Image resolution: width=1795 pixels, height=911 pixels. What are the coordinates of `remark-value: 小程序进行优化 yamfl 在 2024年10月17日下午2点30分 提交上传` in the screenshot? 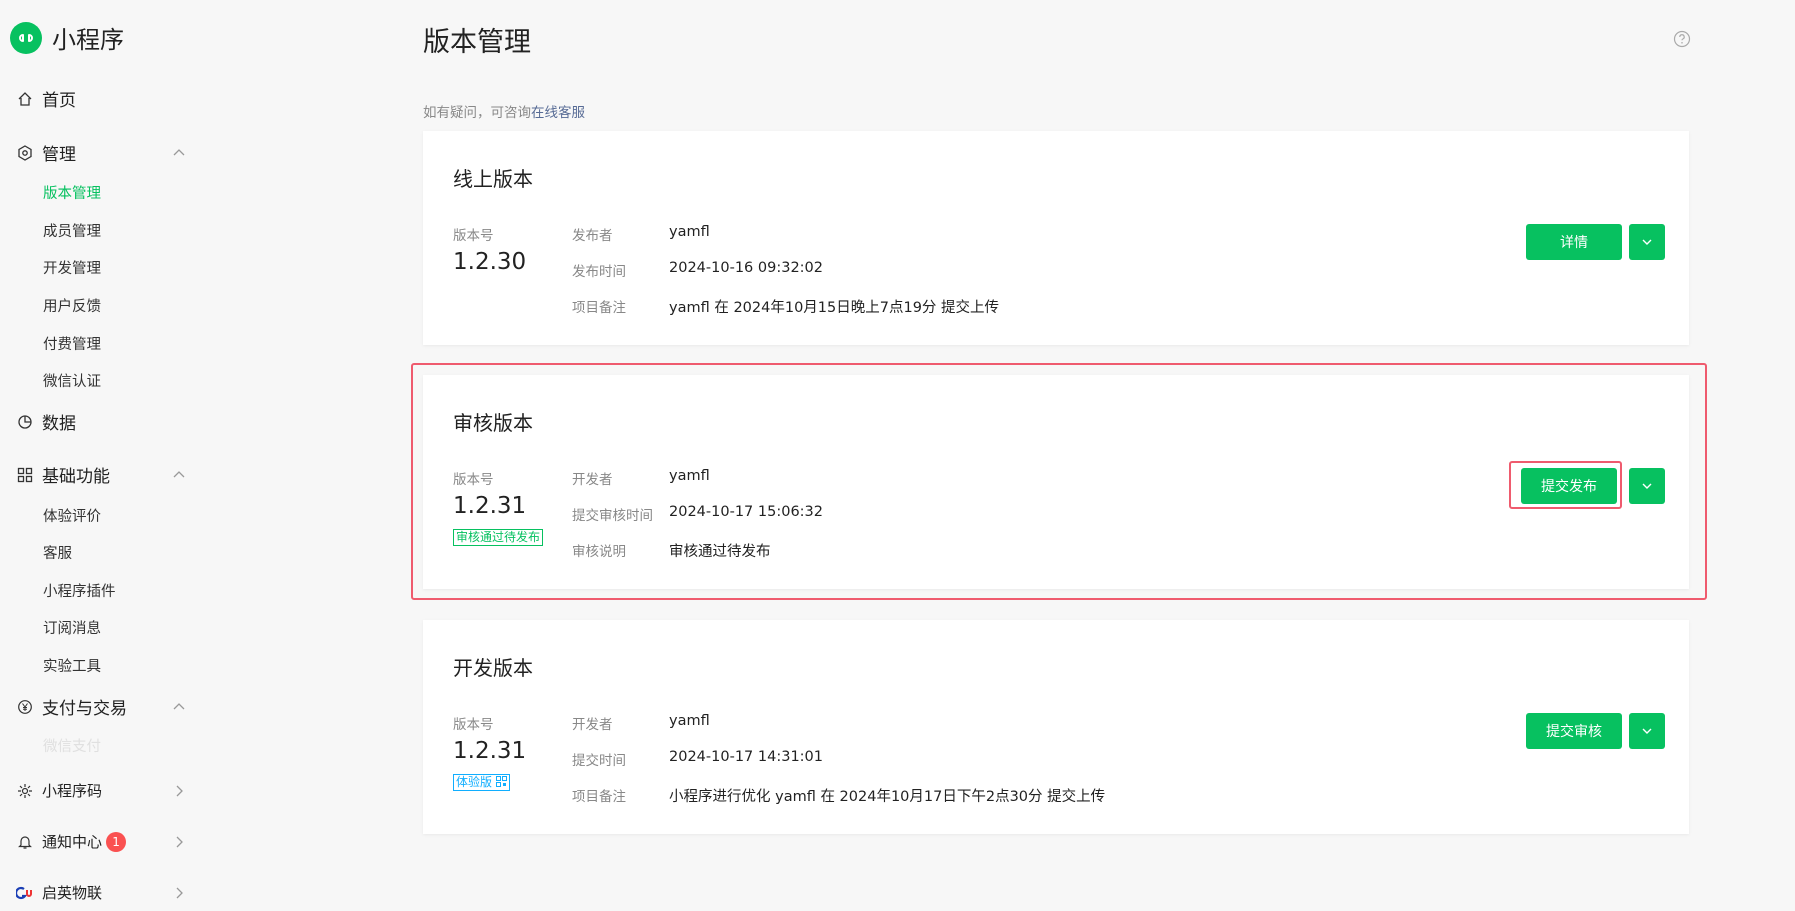 It's located at (887, 797).